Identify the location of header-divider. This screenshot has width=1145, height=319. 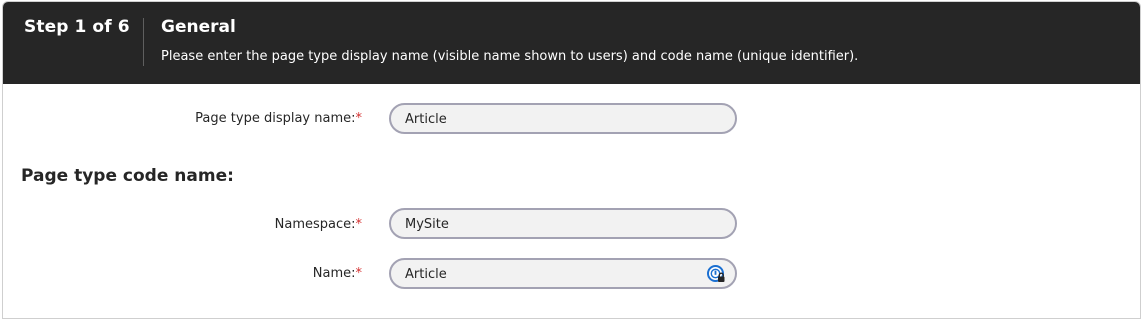
(143, 42).